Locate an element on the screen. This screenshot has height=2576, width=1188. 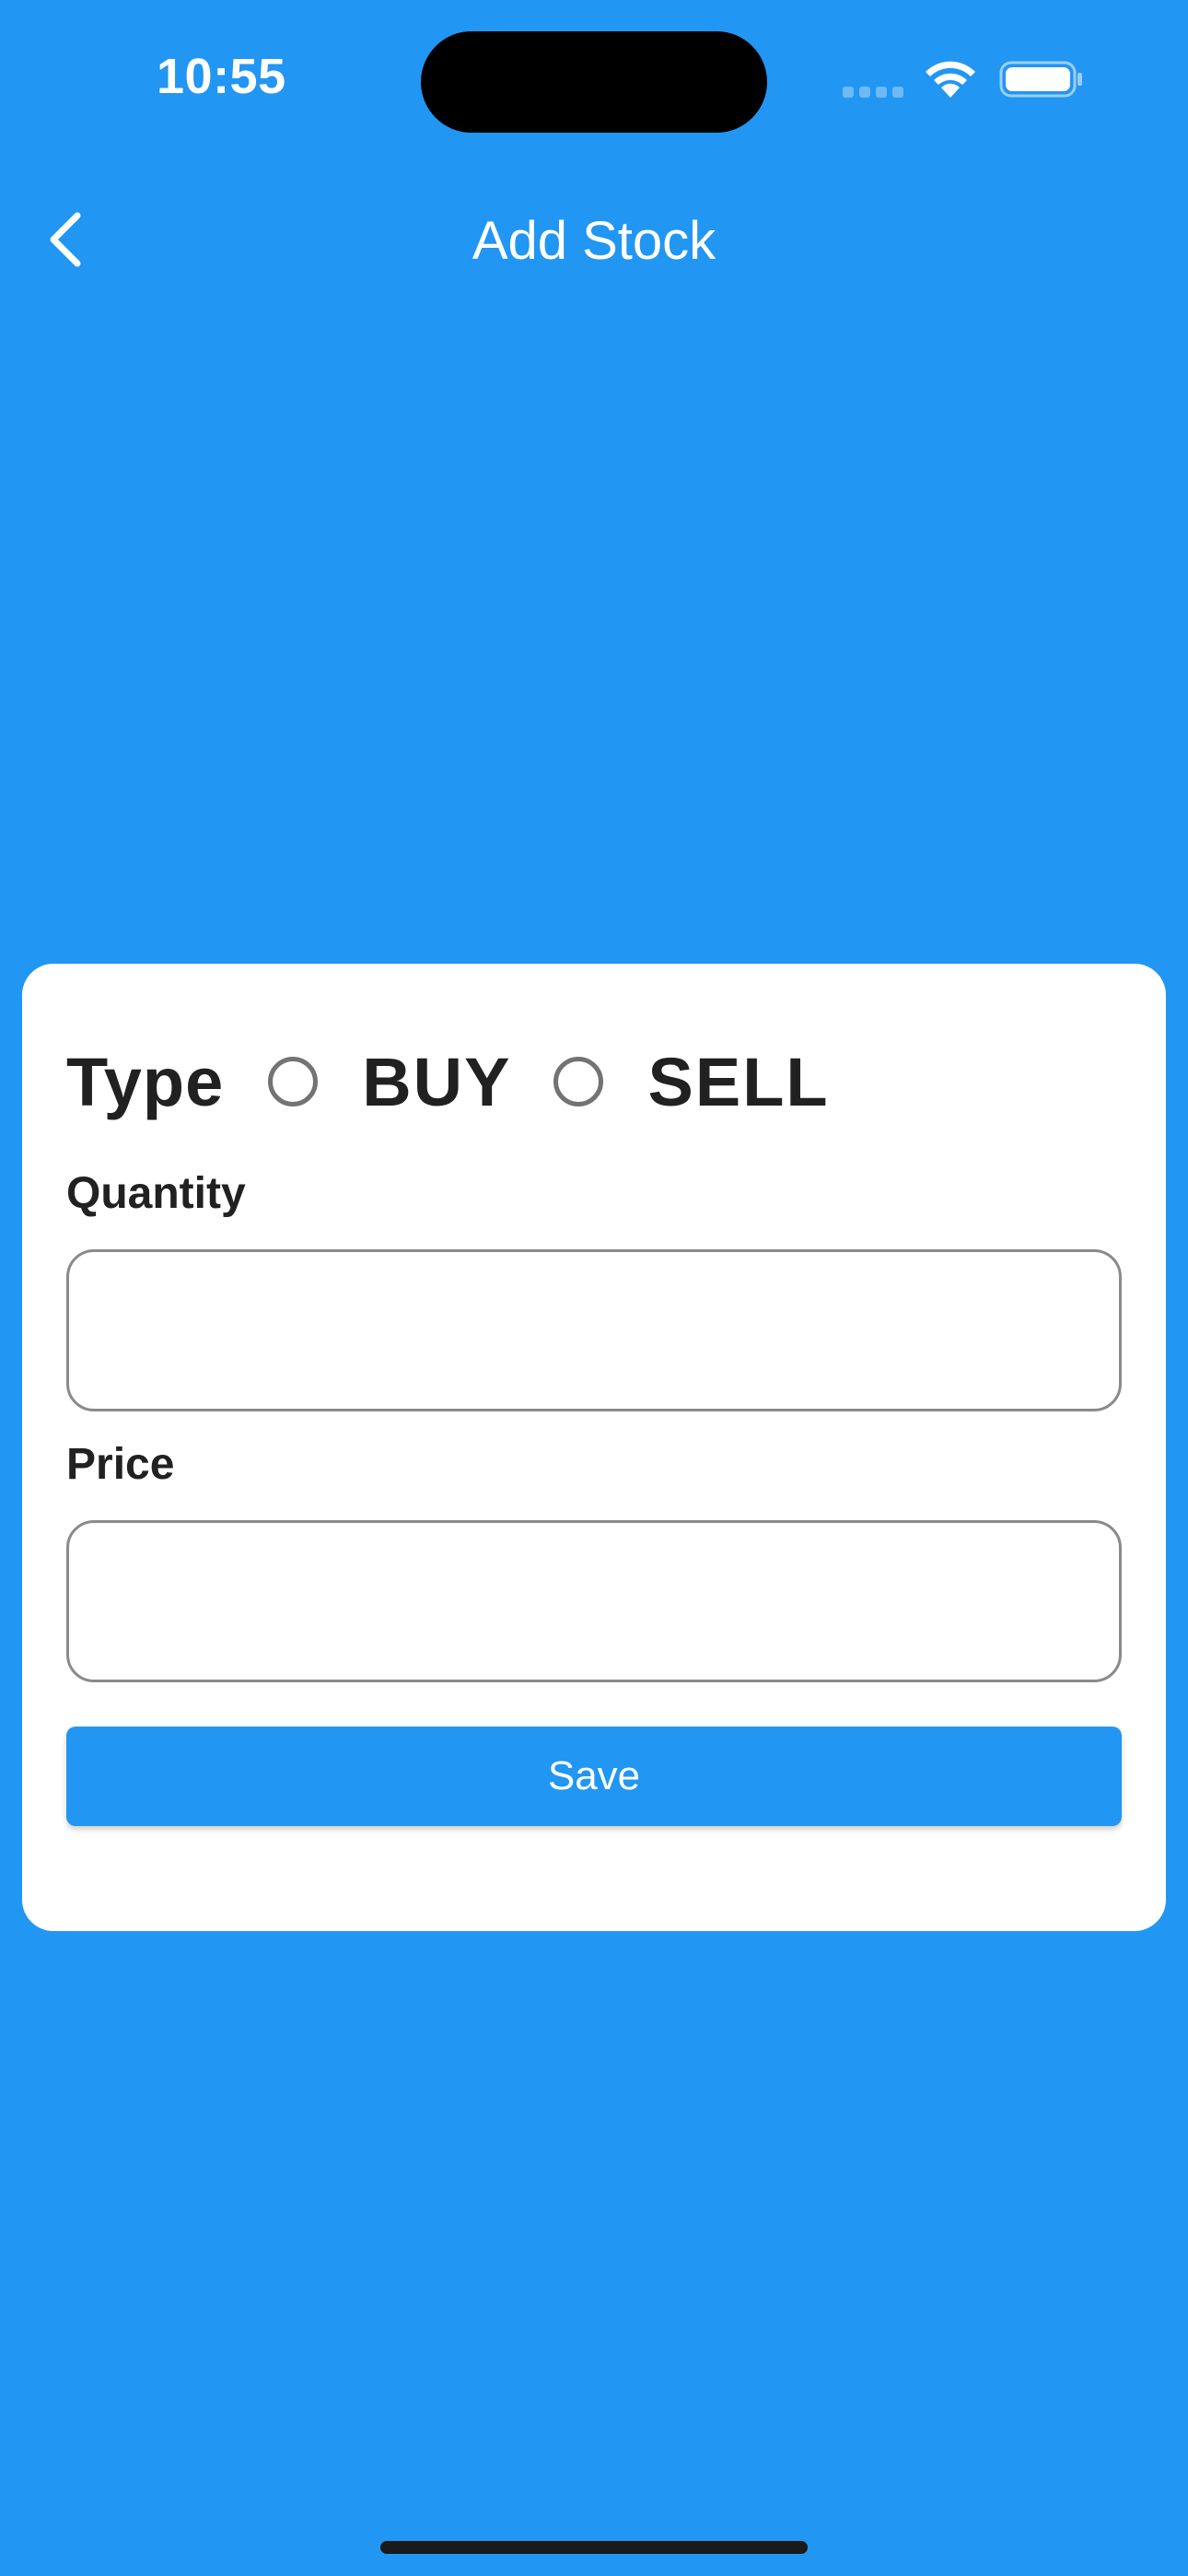
signal-icon is located at coordinates (874, 92).